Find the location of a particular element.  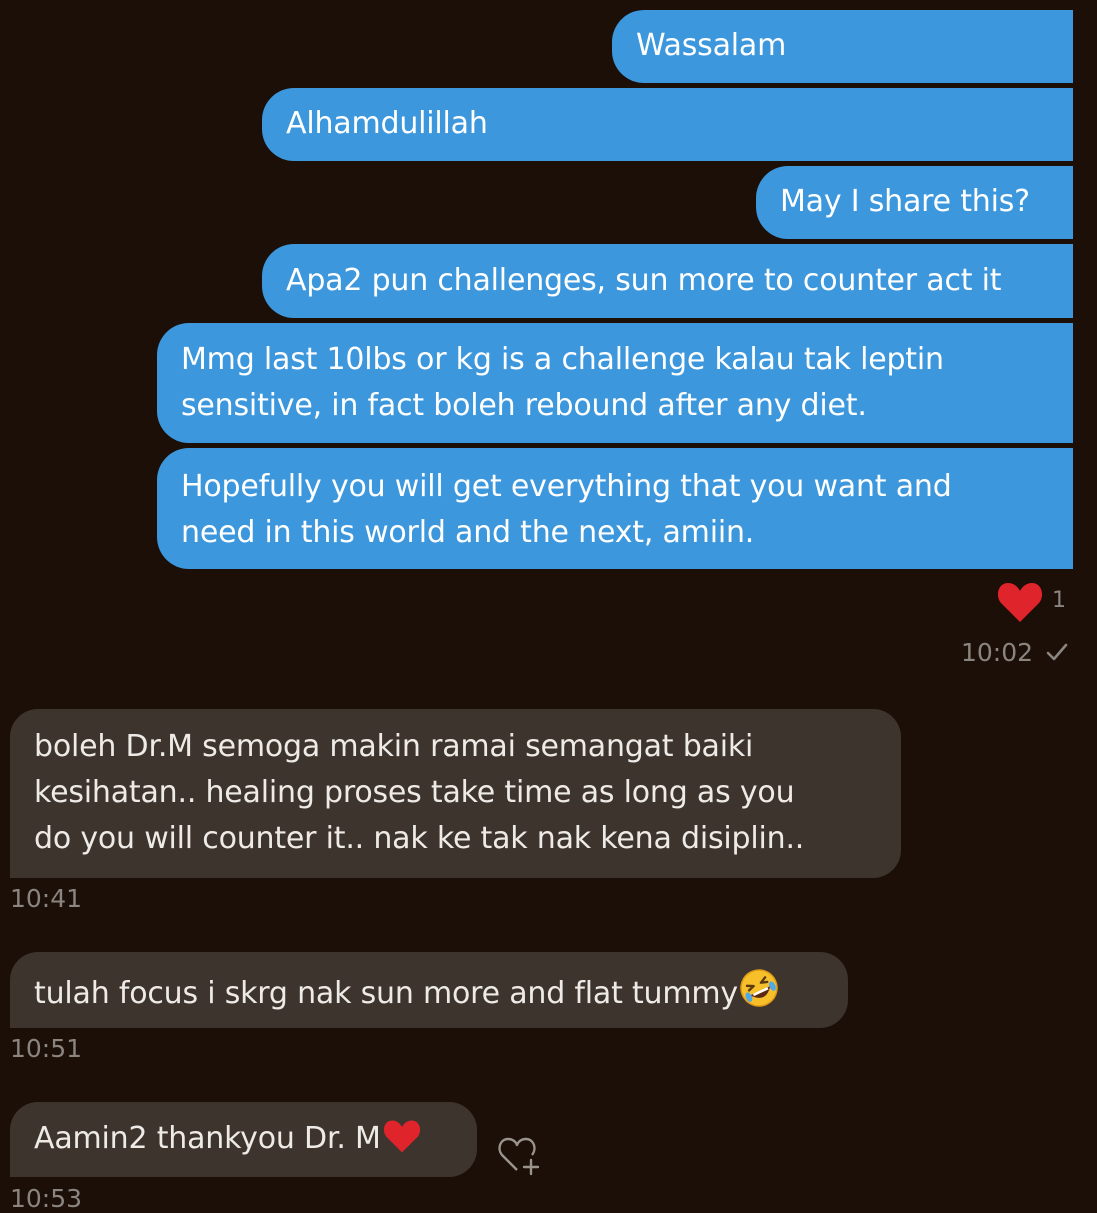

heart-plus-icon is located at coordinates (519, 1156).